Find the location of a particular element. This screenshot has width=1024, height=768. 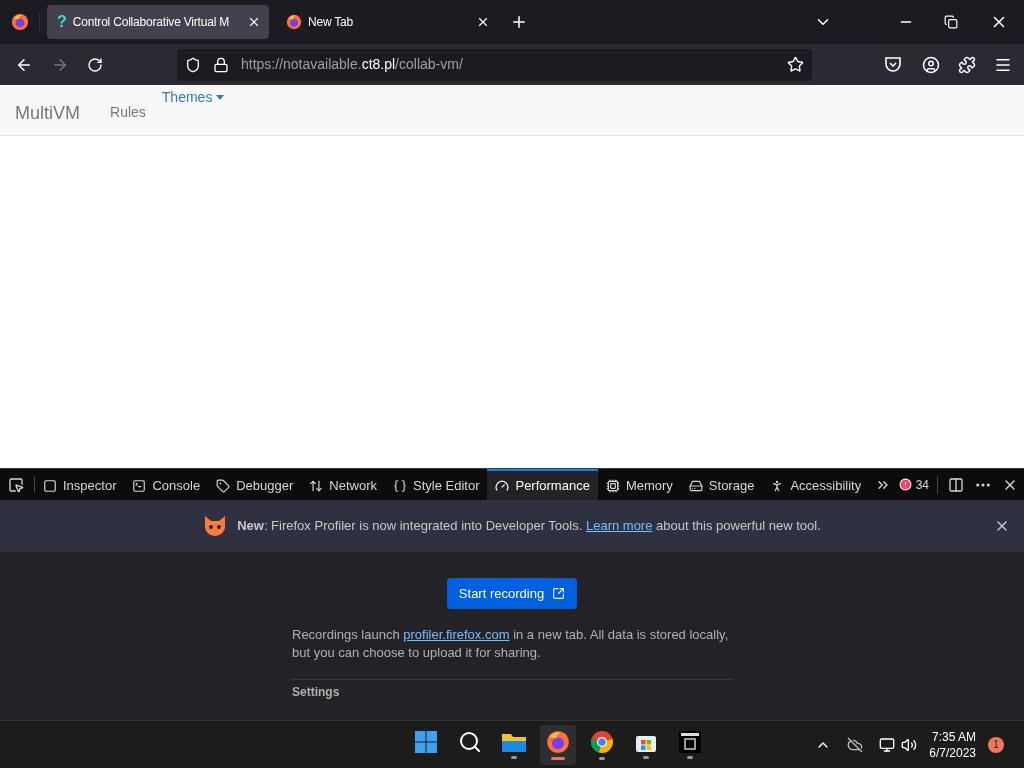

tab-favicon: ? is located at coordinates (62, 22).